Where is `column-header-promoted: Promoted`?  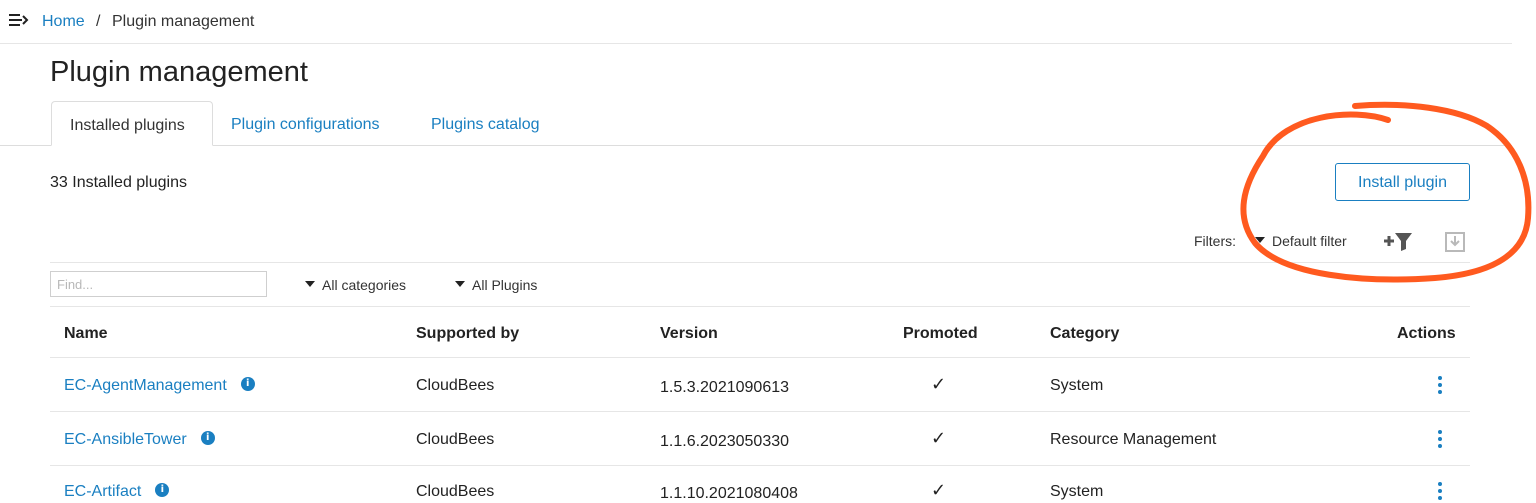 column-header-promoted: Promoted is located at coordinates (940, 334).